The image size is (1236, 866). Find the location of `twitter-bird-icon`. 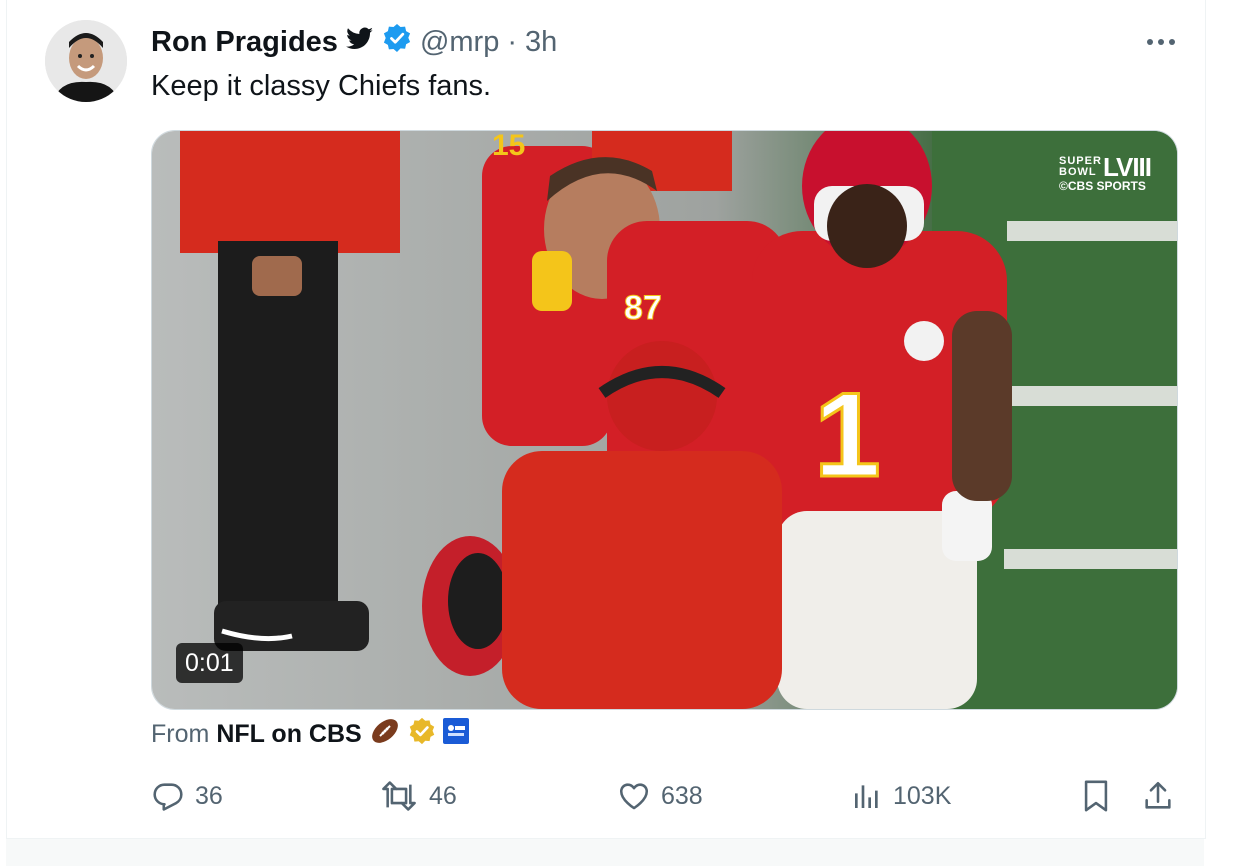

twitter-bird-icon is located at coordinates (359, 42).